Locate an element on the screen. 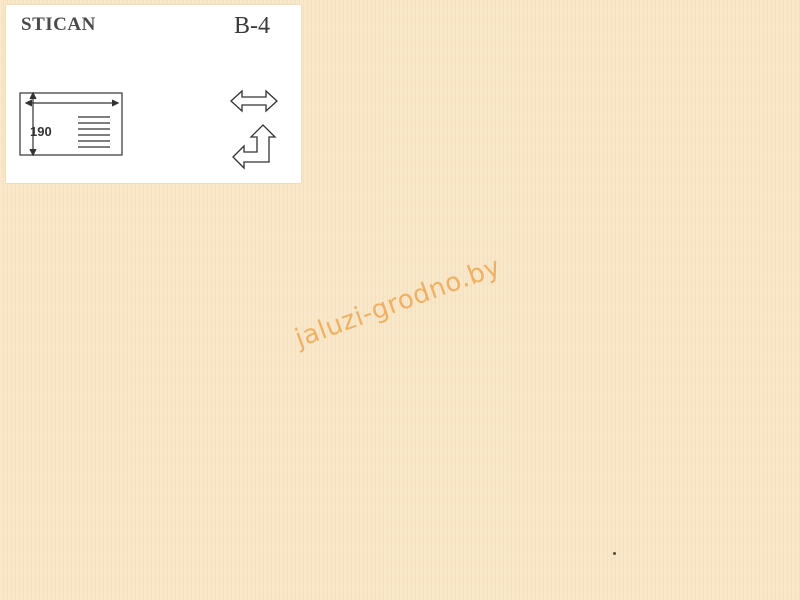 This screenshot has width=800, height=600. watermark: jaluzi-grodno.by is located at coordinates (398, 303).